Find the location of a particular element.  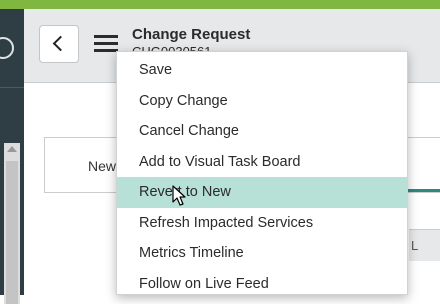

menu-item-save: Save is located at coordinates (262, 70).